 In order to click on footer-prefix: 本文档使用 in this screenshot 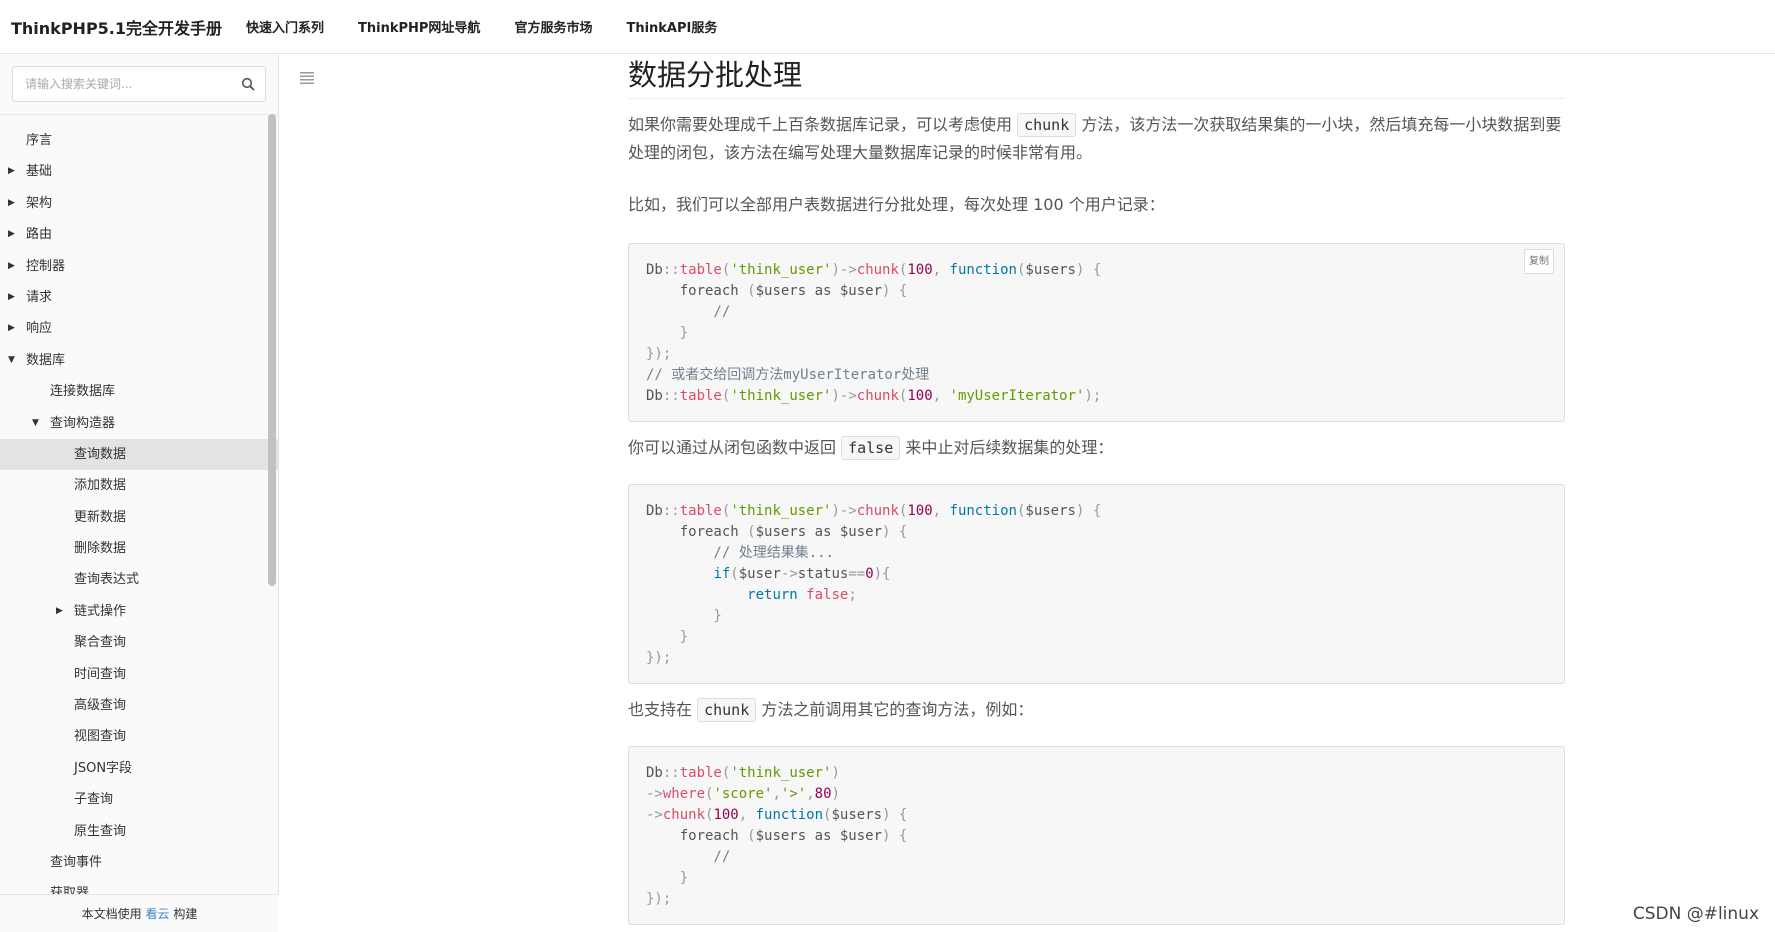, I will do `click(113, 914)`.